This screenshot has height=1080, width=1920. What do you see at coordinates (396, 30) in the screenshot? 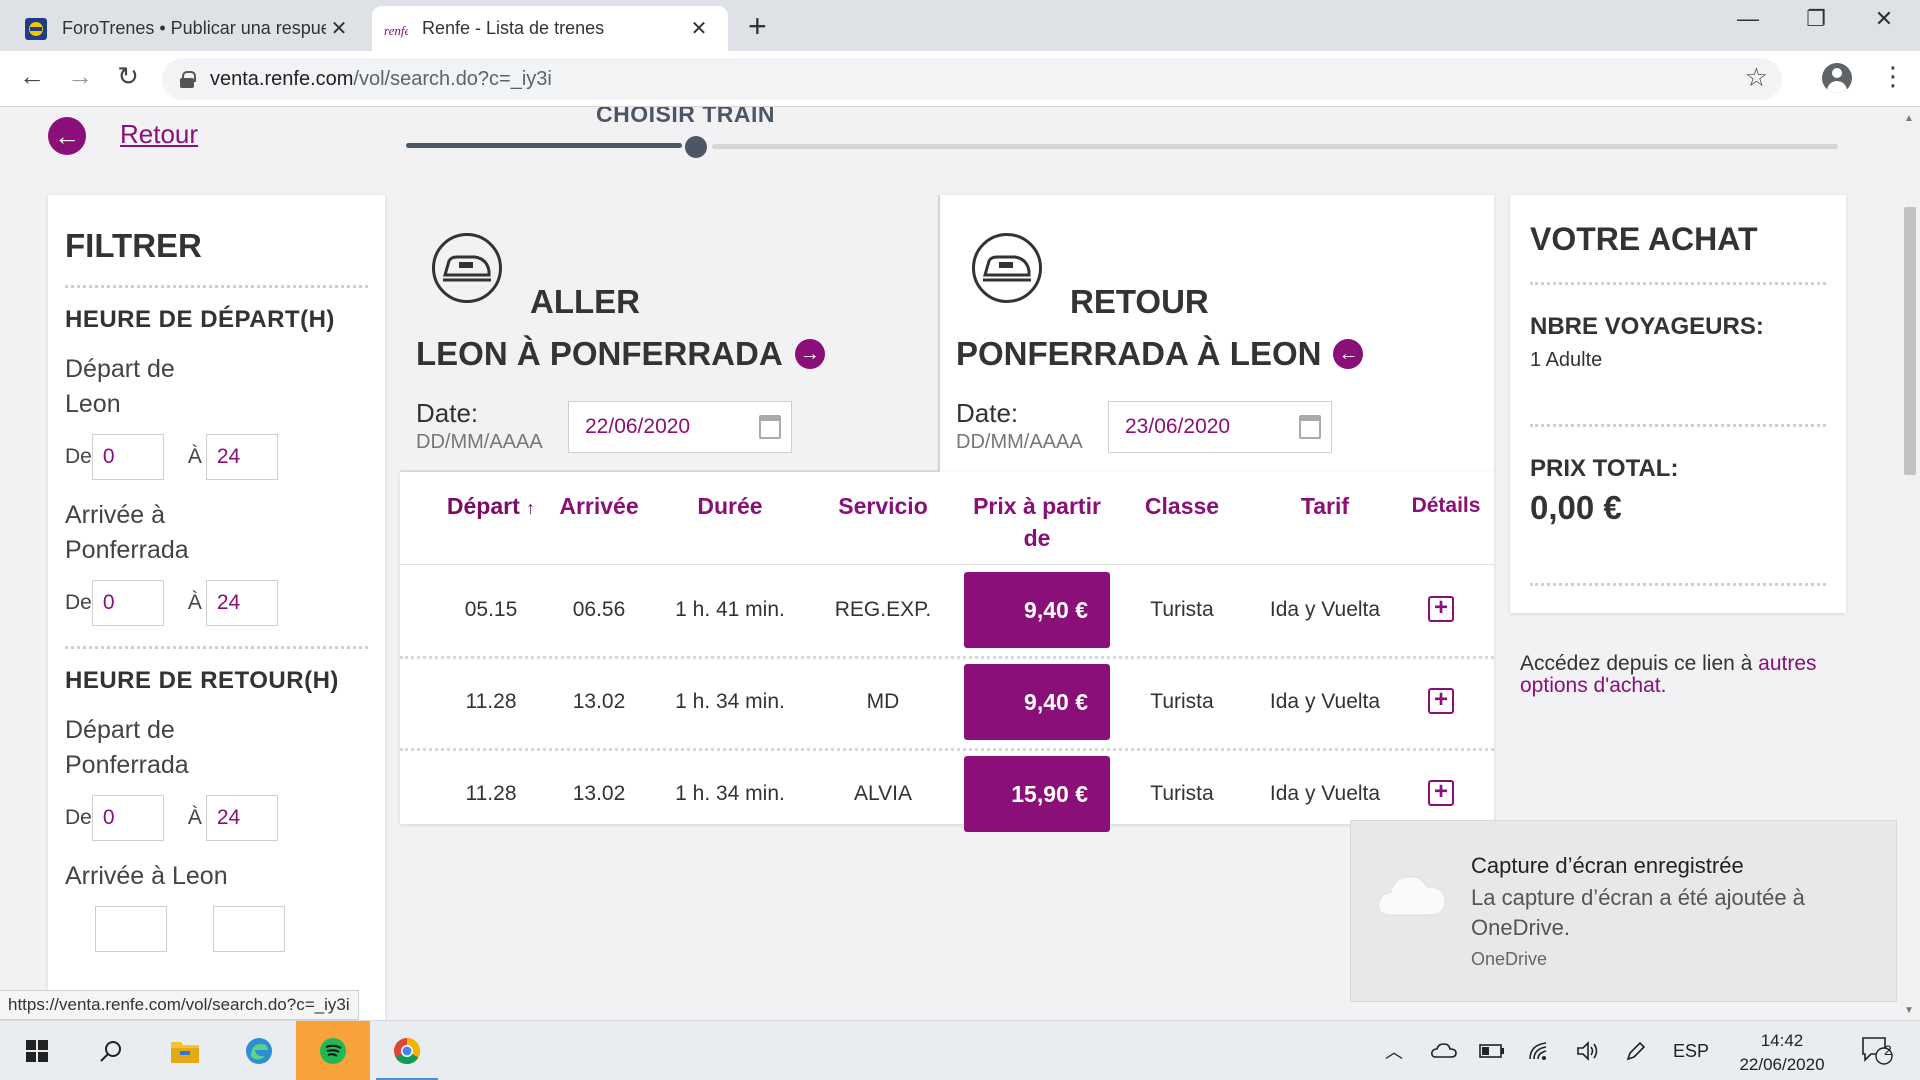
I see `svg-text: renfe` at bounding box center [396, 30].